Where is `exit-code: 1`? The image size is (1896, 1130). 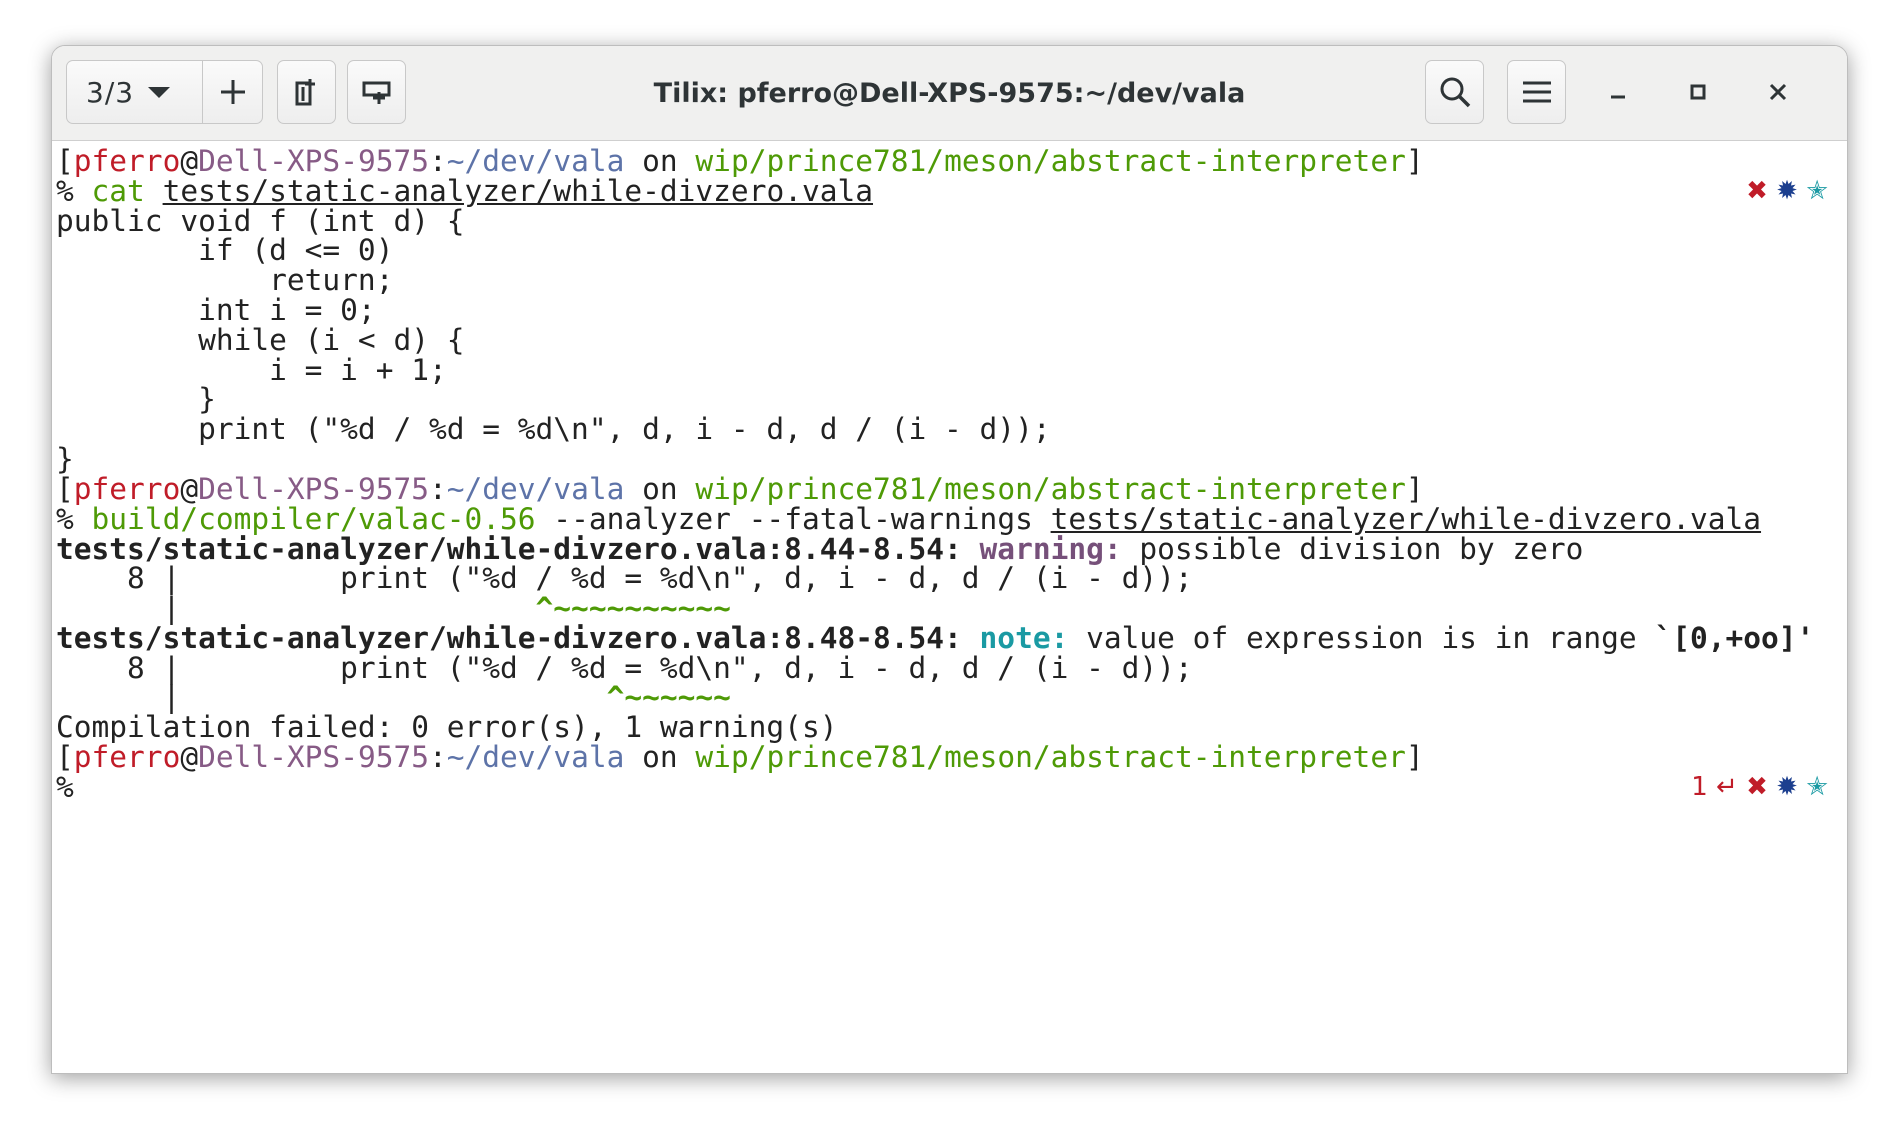 exit-code: 1 is located at coordinates (1699, 787).